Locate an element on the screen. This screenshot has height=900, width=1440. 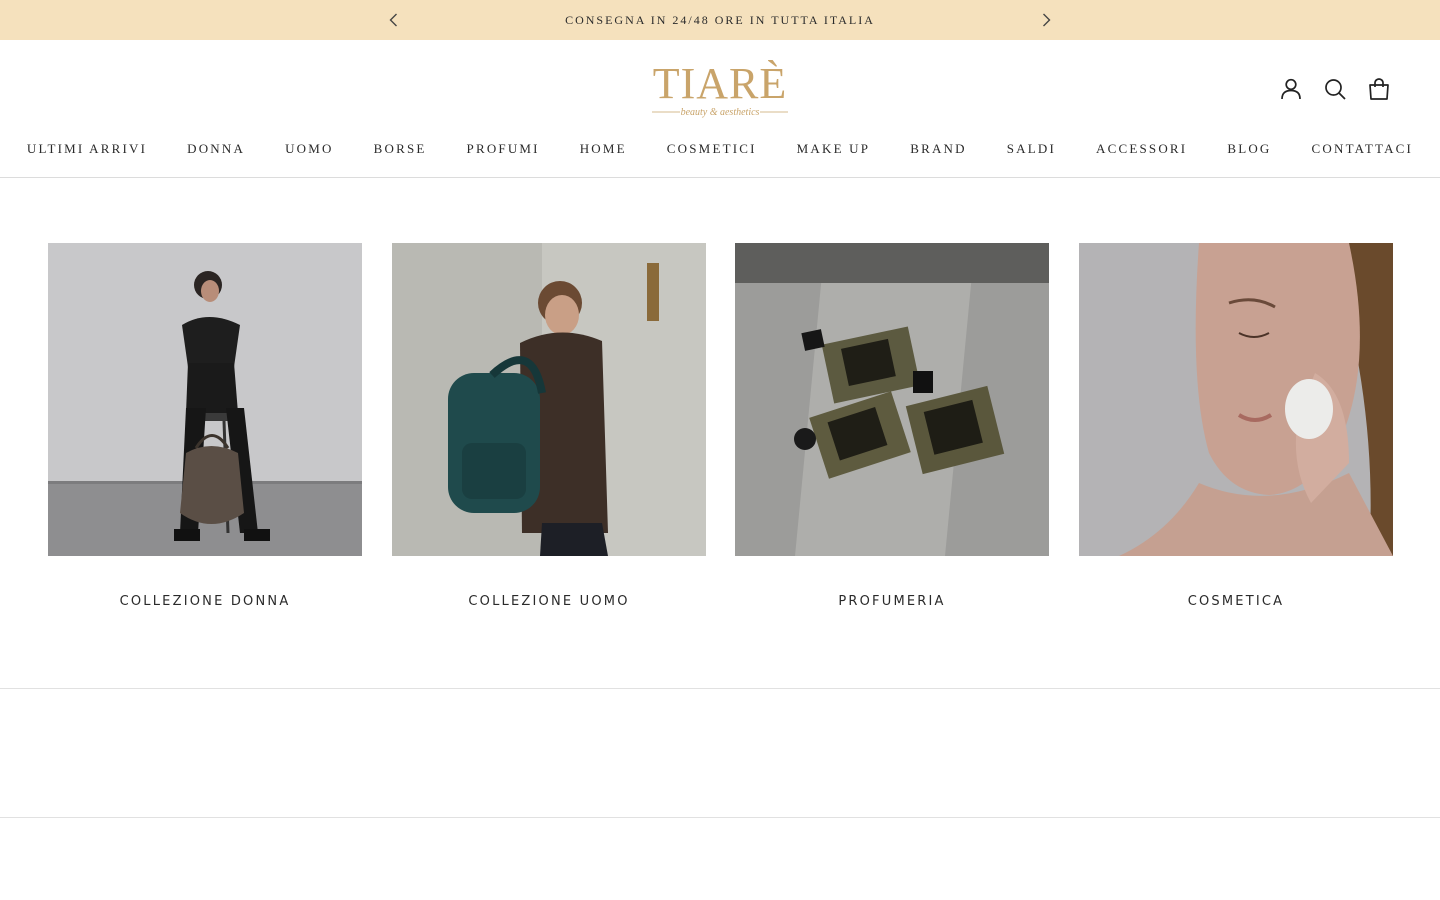
collection-title-uomo: COLLEZIONE UOMO is located at coordinates (549, 601).